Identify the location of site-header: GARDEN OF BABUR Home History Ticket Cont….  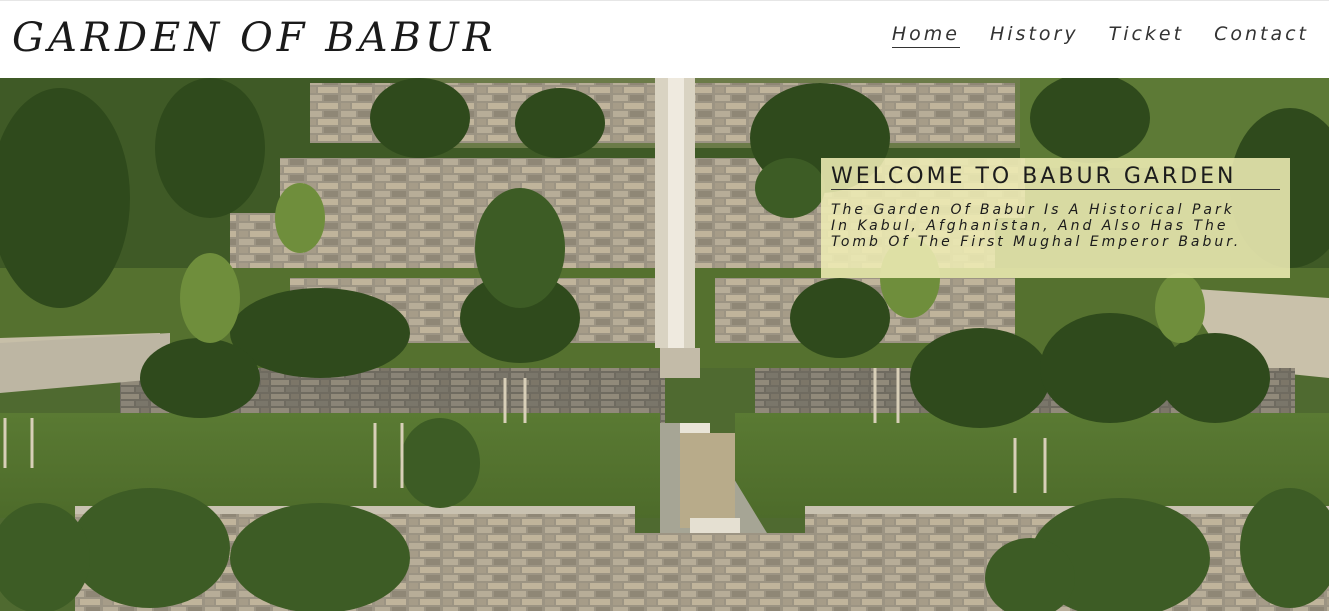
(664, 39).